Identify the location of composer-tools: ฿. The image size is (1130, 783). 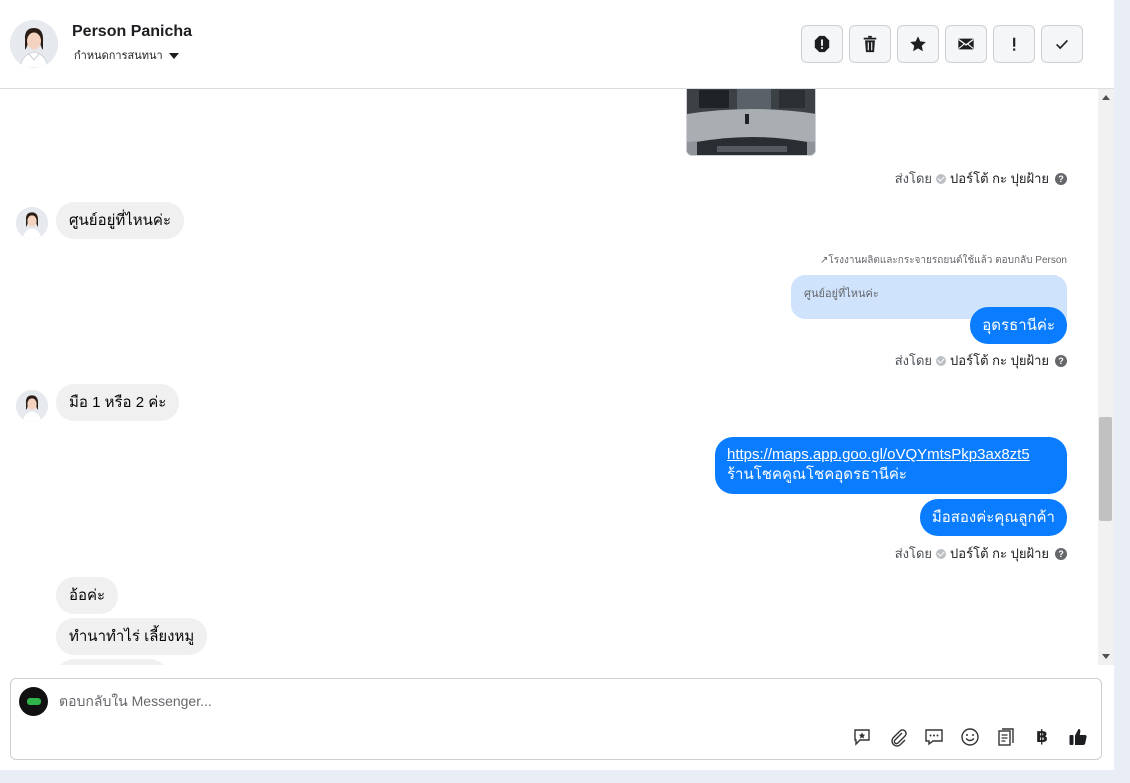
(970, 737).